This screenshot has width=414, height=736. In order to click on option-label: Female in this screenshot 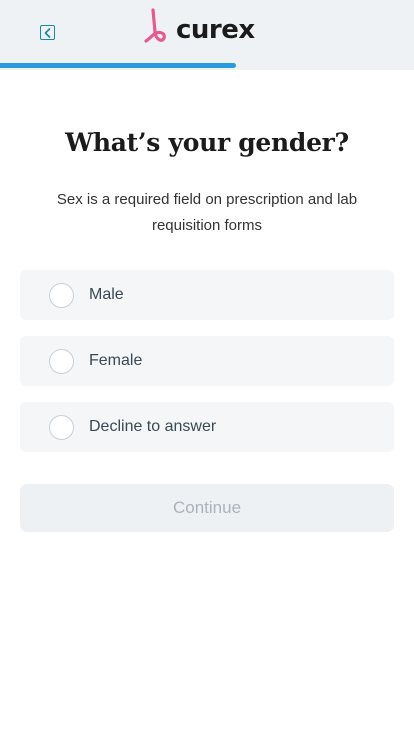, I will do `click(116, 360)`.